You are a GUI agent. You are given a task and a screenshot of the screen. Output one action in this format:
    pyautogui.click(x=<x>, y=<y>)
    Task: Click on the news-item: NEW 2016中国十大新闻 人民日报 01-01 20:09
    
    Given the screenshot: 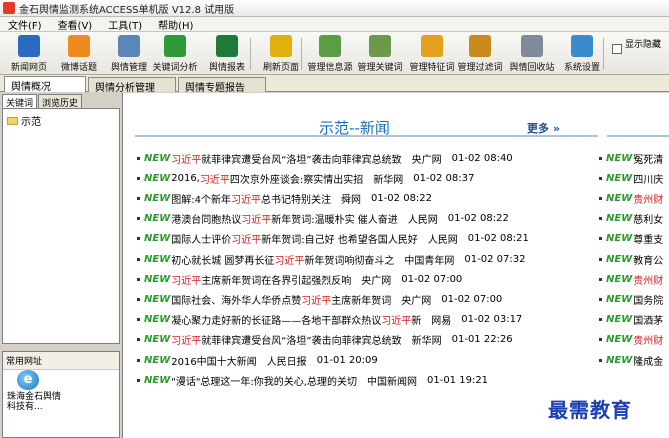 What is the action you would take?
    pyautogui.click(x=367, y=360)
    